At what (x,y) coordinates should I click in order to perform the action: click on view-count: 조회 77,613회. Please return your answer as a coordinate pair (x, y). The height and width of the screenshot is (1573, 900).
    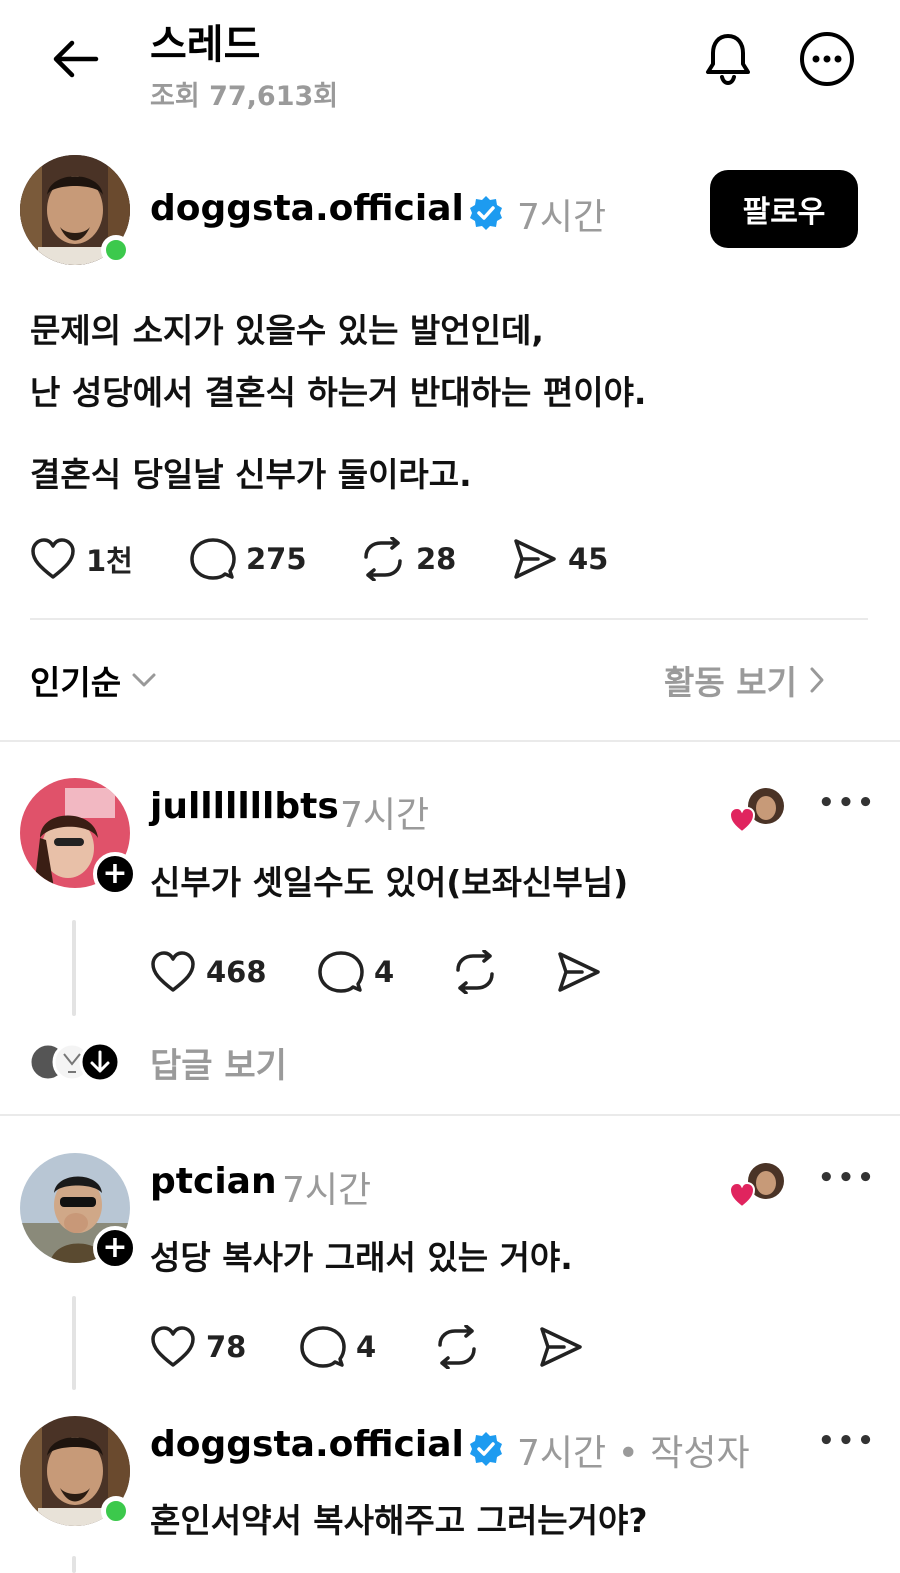
    Looking at the image, I should click on (244, 96).